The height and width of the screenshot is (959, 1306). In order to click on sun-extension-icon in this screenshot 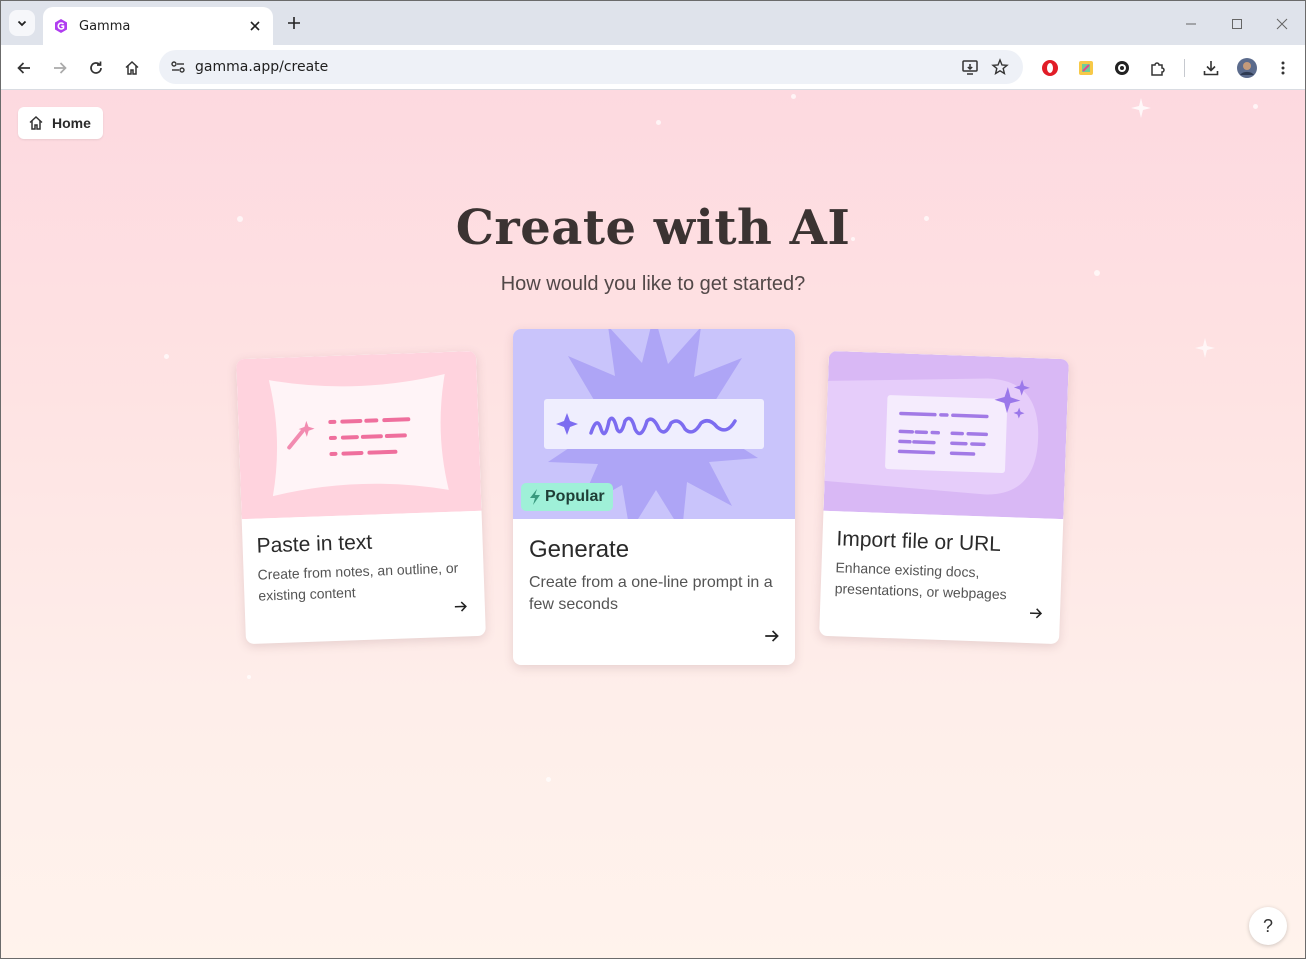, I will do `click(1122, 68)`.